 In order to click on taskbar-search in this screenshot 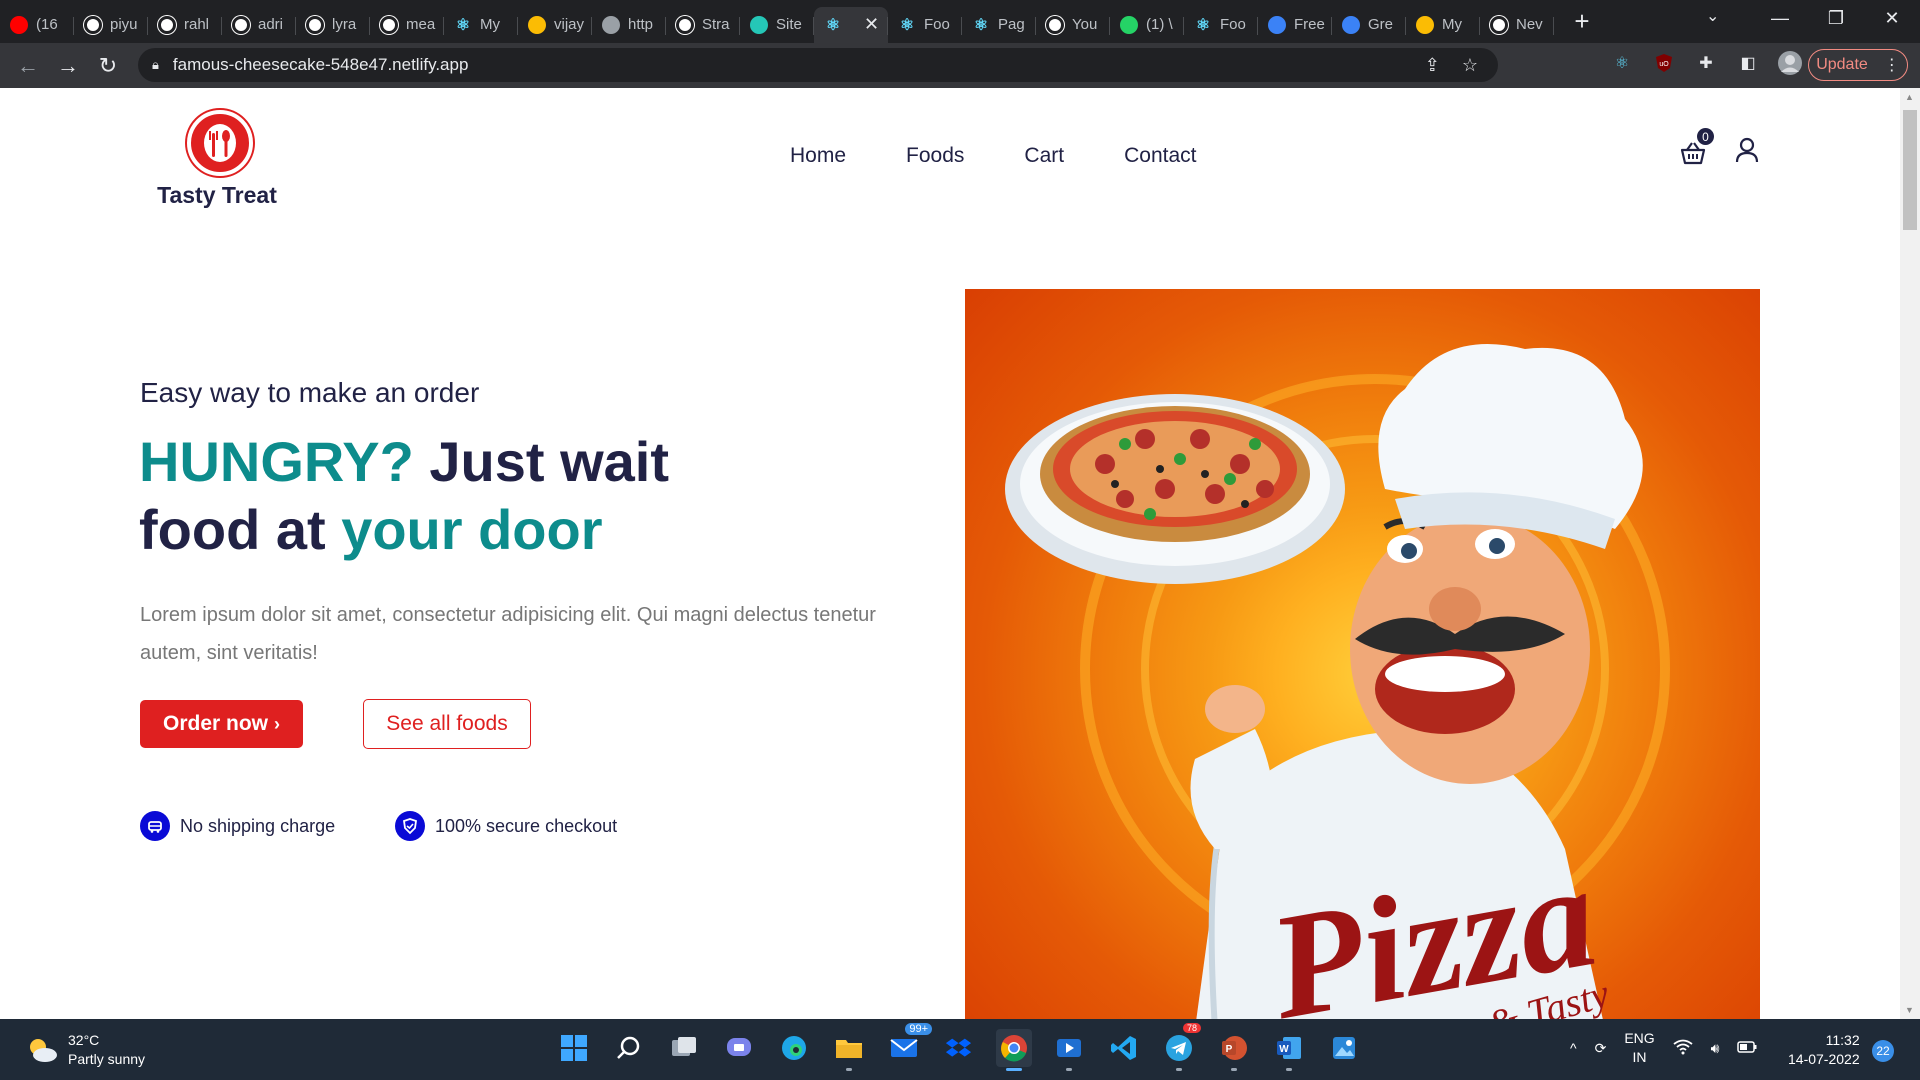, I will do `click(629, 1048)`.